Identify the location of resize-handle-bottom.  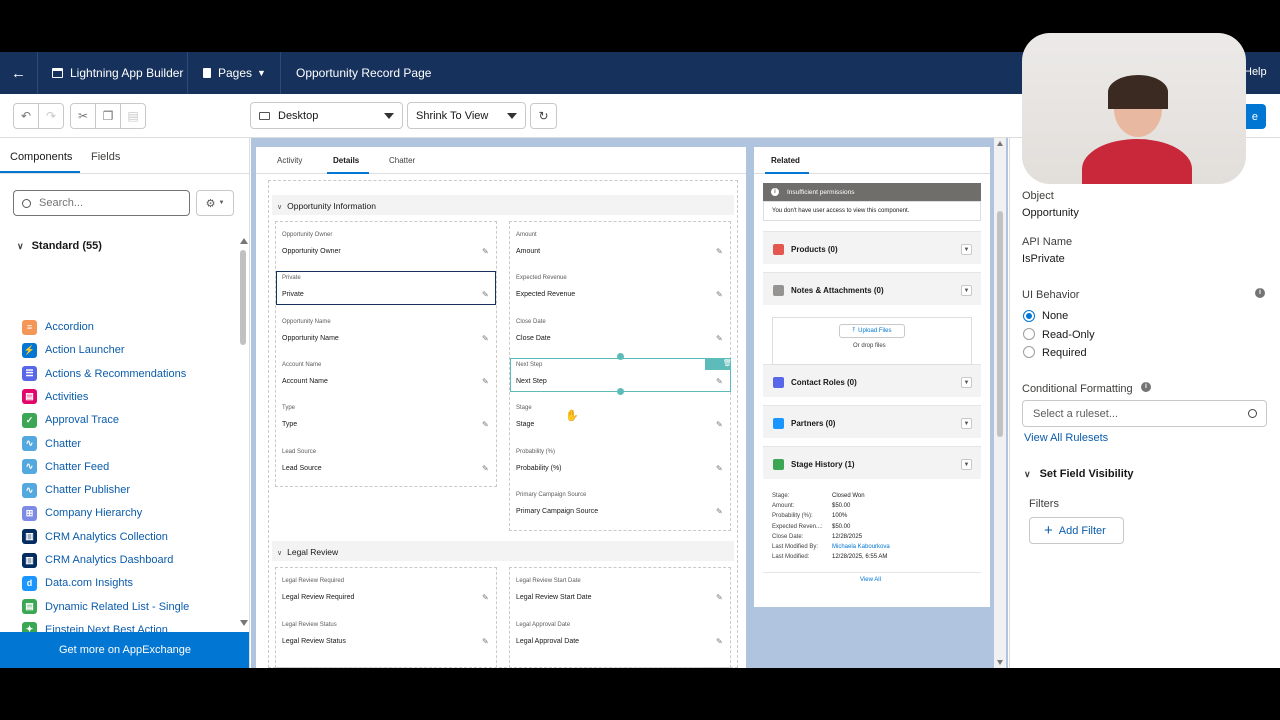
(620, 391).